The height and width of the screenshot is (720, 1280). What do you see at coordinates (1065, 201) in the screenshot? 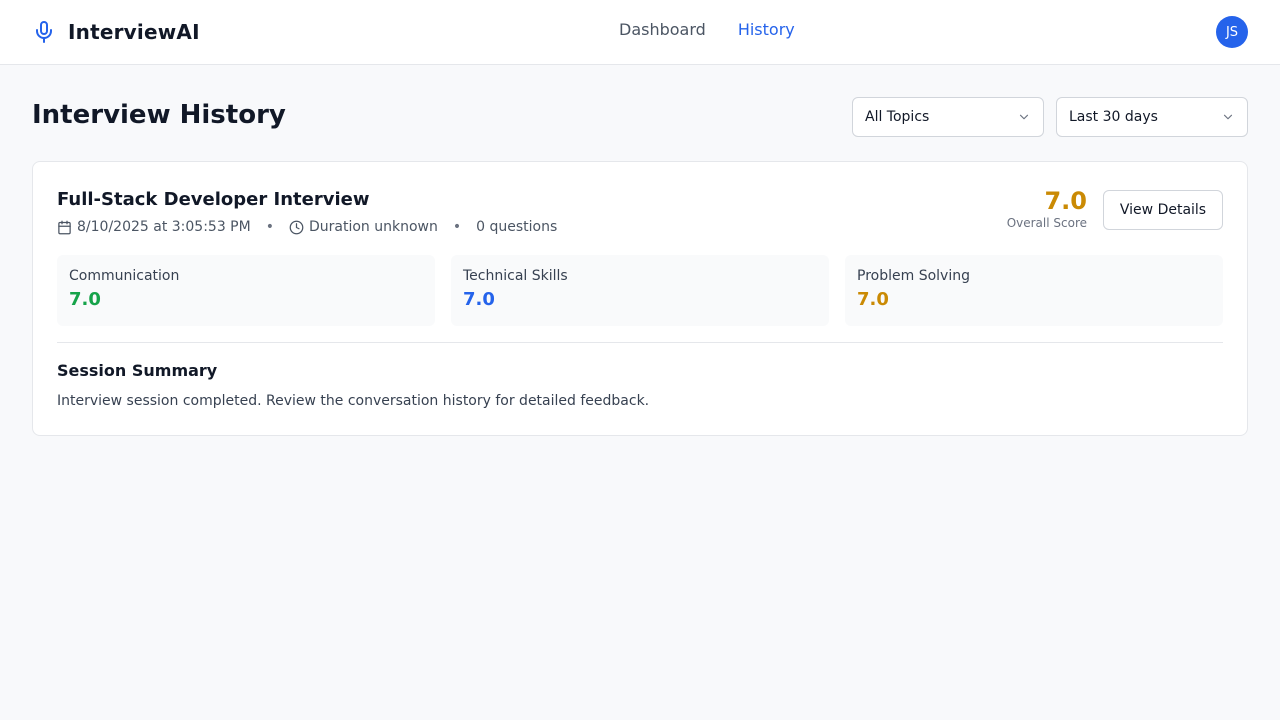
I see `overall-score-value: 7.0` at bounding box center [1065, 201].